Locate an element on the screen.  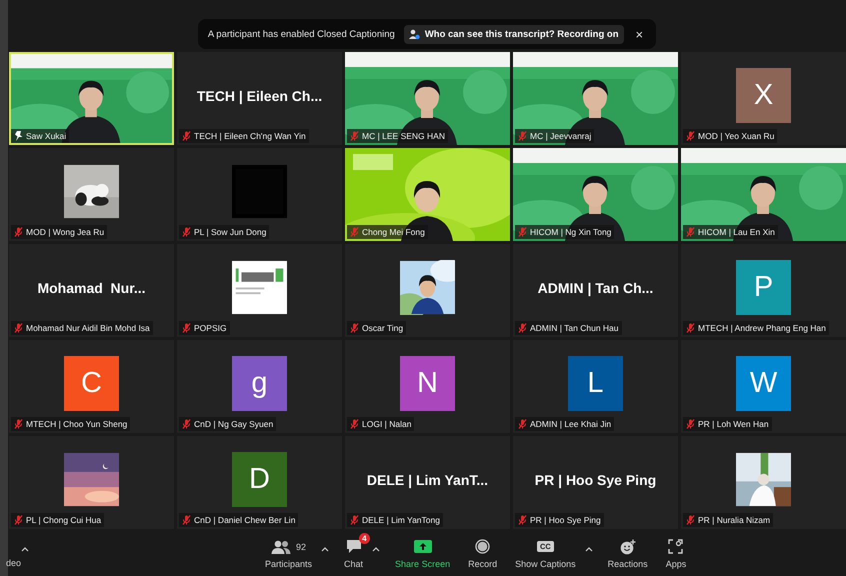
record-button: Record is located at coordinates (482, 550).